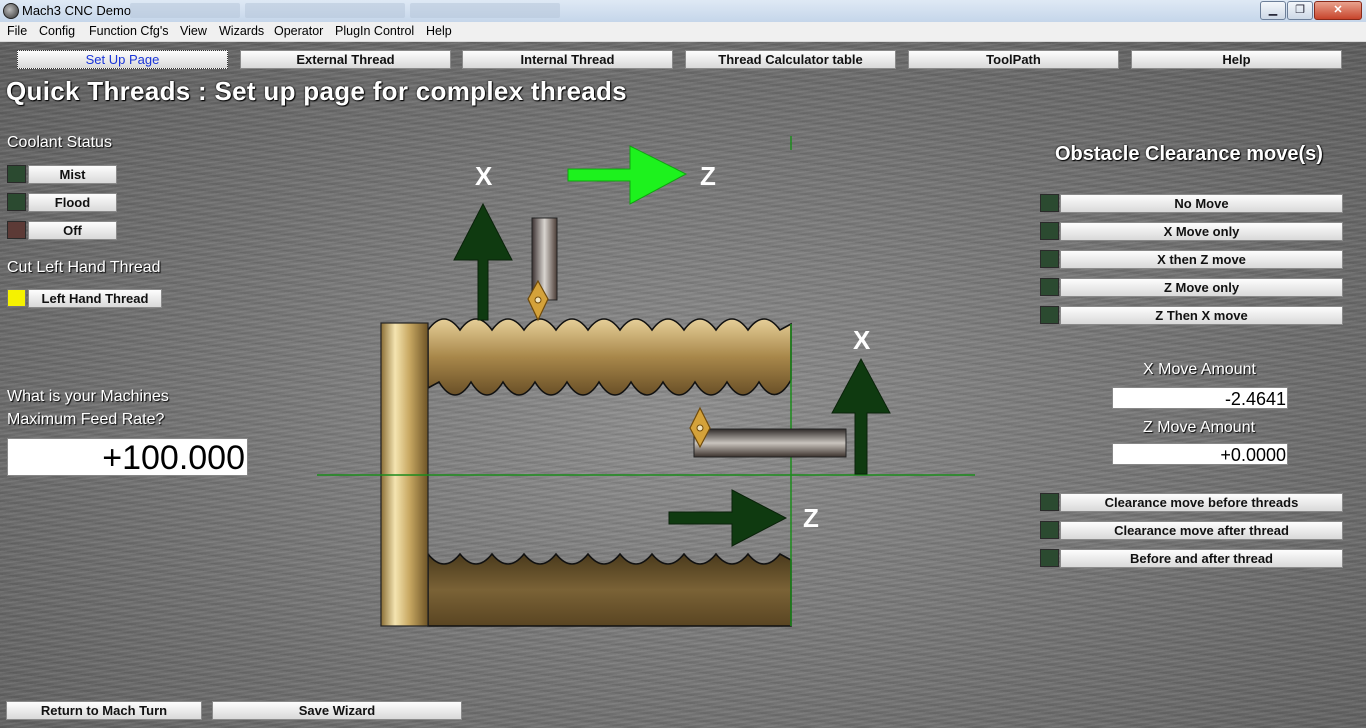 Image resolution: width=1366 pixels, height=728 pixels. I want to click on menu-help: Help, so click(439, 31).